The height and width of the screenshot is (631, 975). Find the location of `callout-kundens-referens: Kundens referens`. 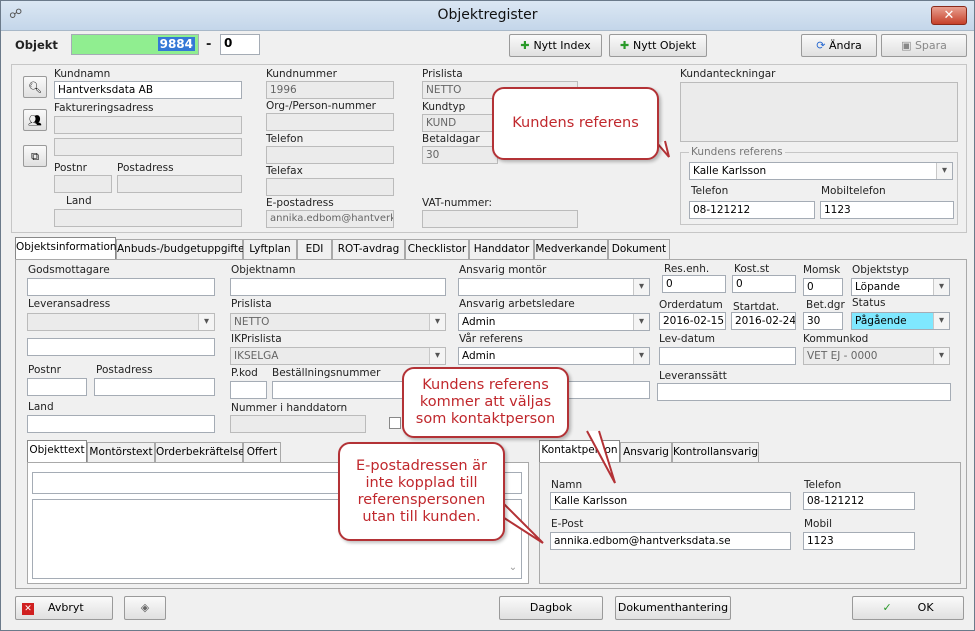

callout-kundens-referens: Kundens referens is located at coordinates (575, 123).